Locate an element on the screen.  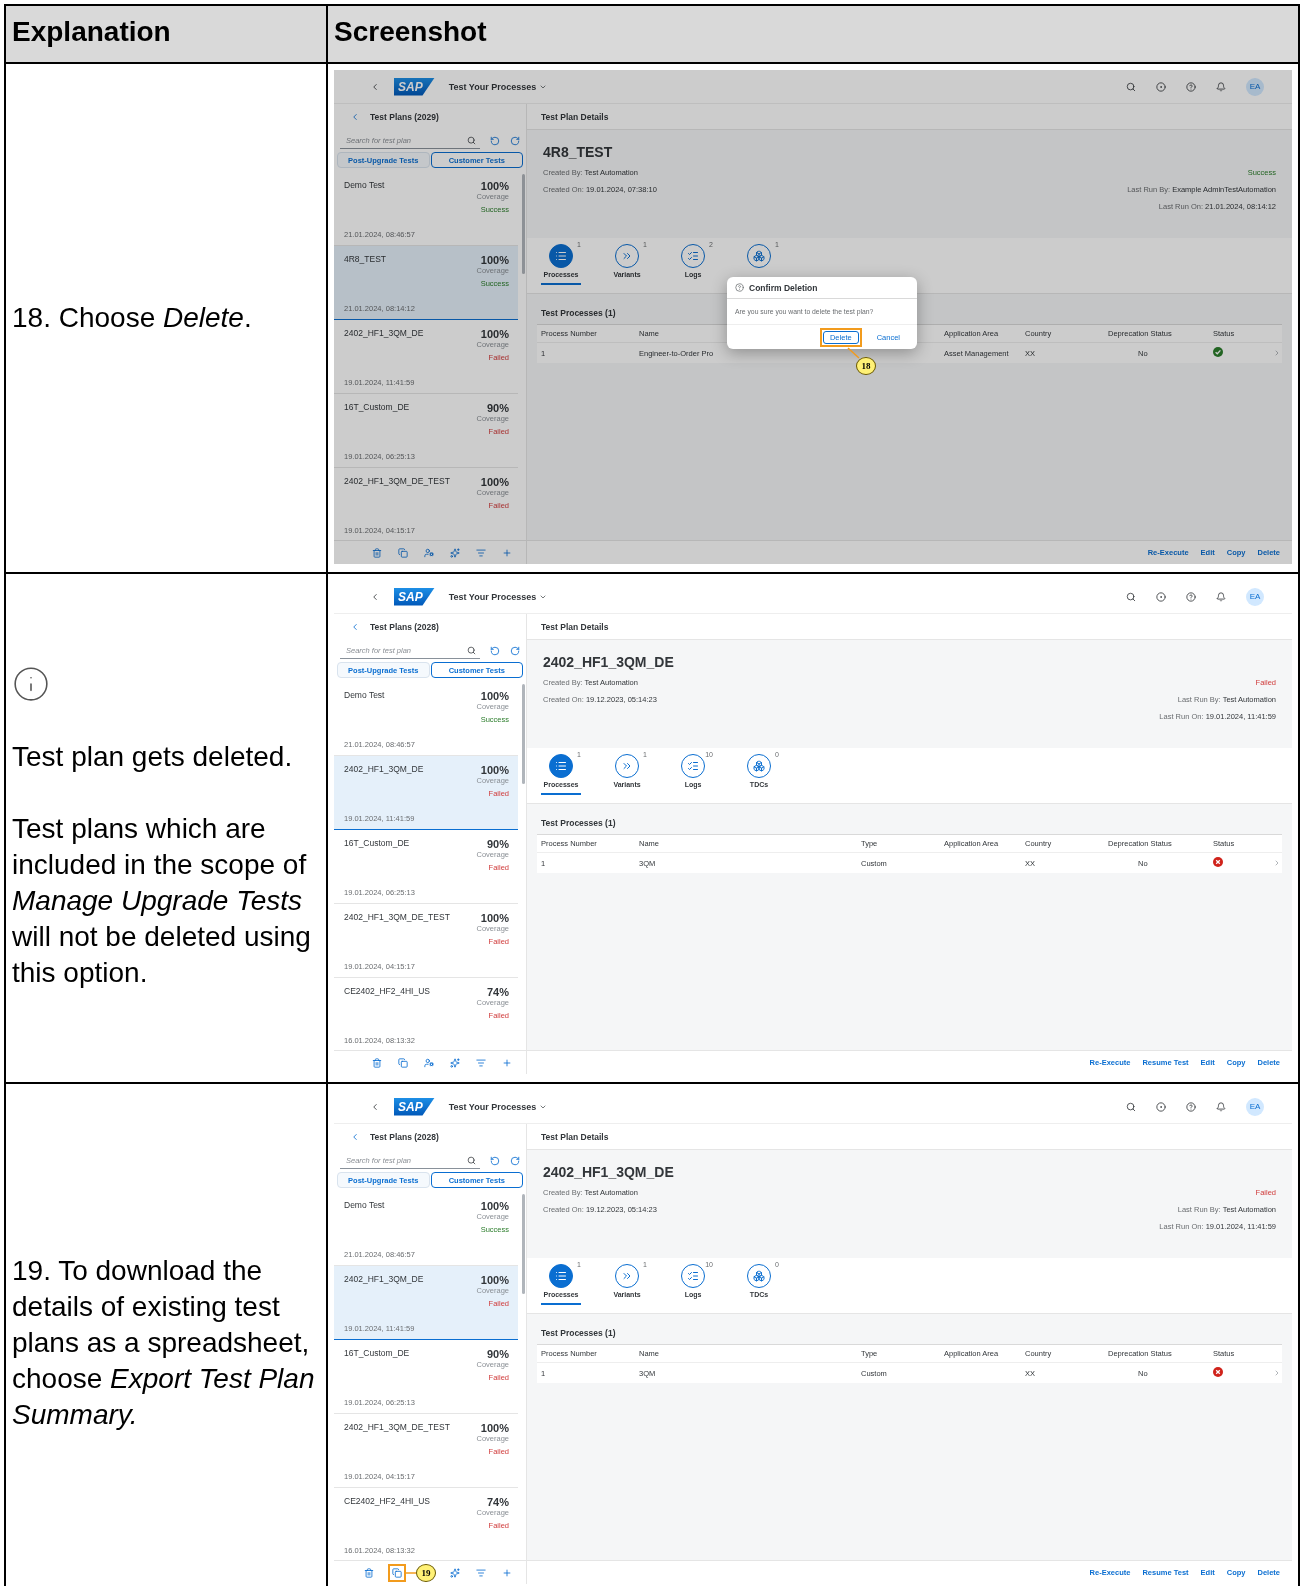
explanation-text: 18. Choose Delete. is located at coordinates (132, 318).